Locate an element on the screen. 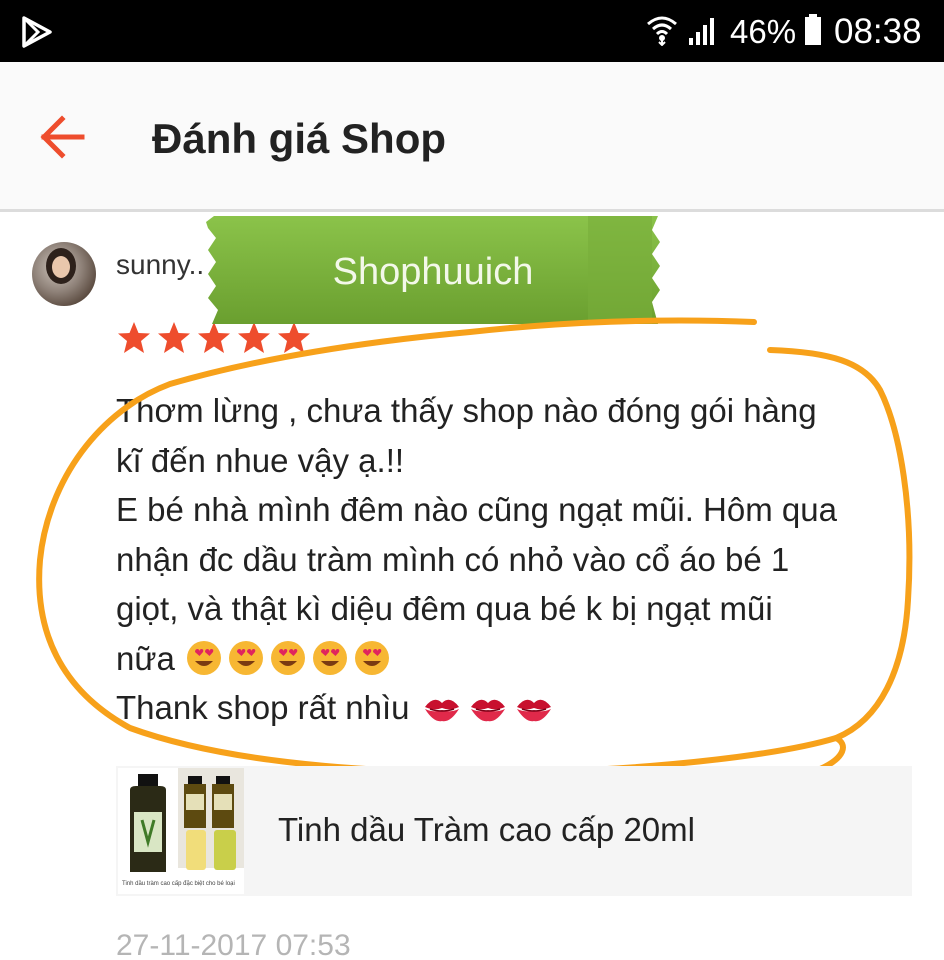 The width and height of the screenshot is (944, 960). watermark-text: Shophuuich is located at coordinates (433, 272).